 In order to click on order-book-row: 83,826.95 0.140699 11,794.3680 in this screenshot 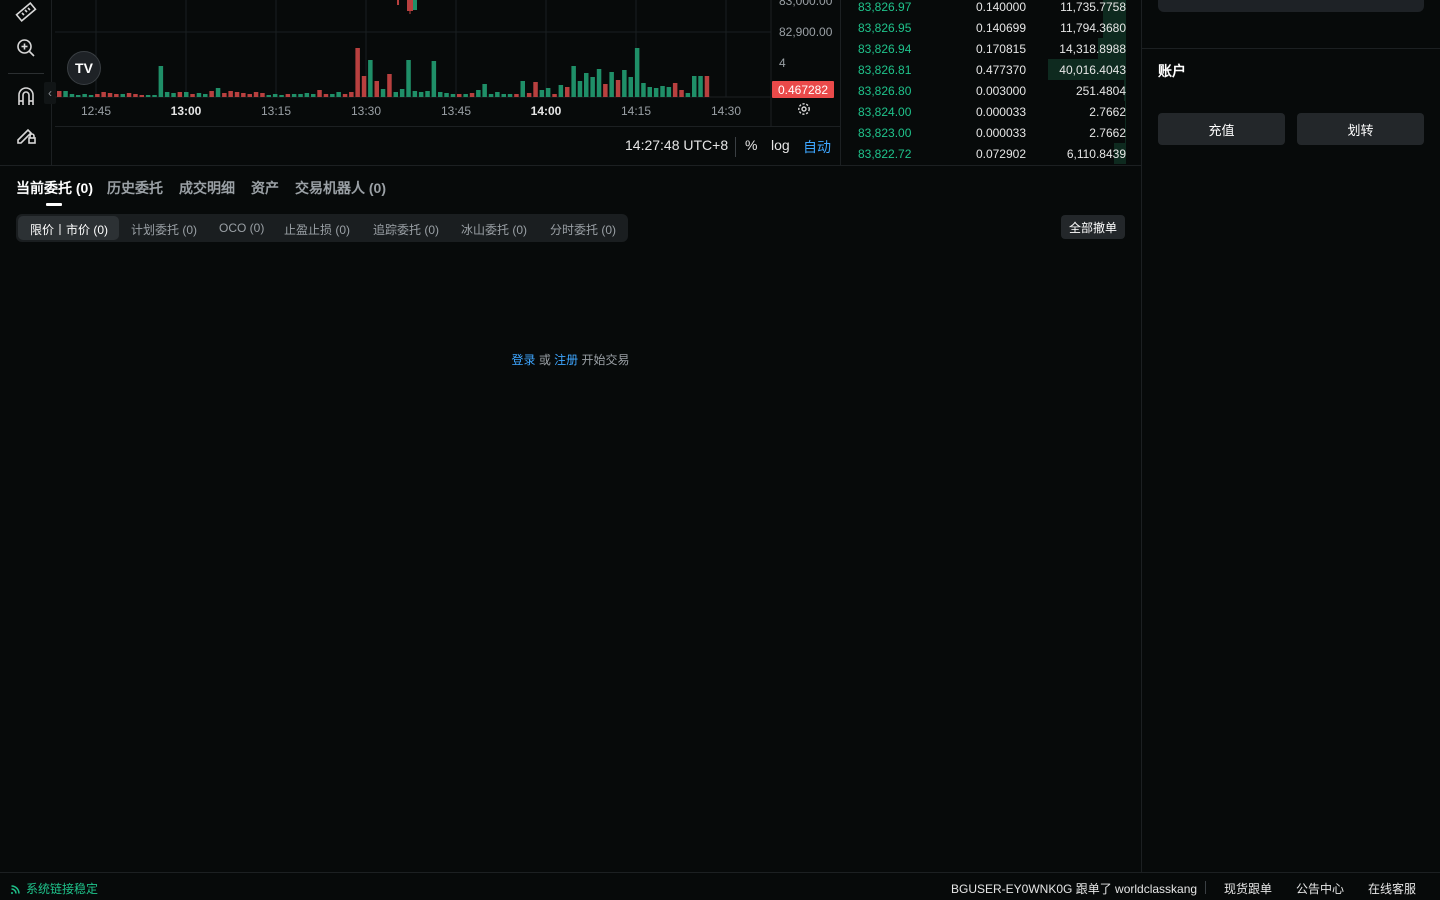, I will do `click(991, 27)`.